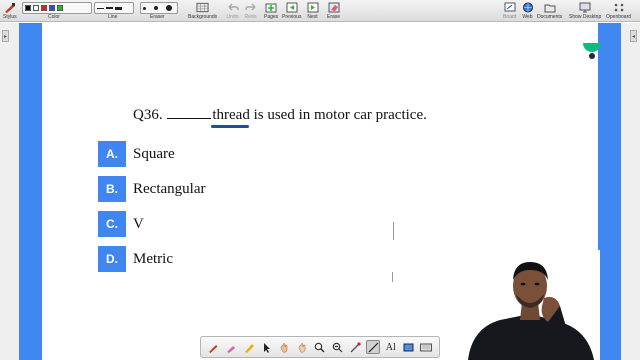 The width and height of the screenshot is (640, 360). I want to click on marker-icon, so click(232, 347).